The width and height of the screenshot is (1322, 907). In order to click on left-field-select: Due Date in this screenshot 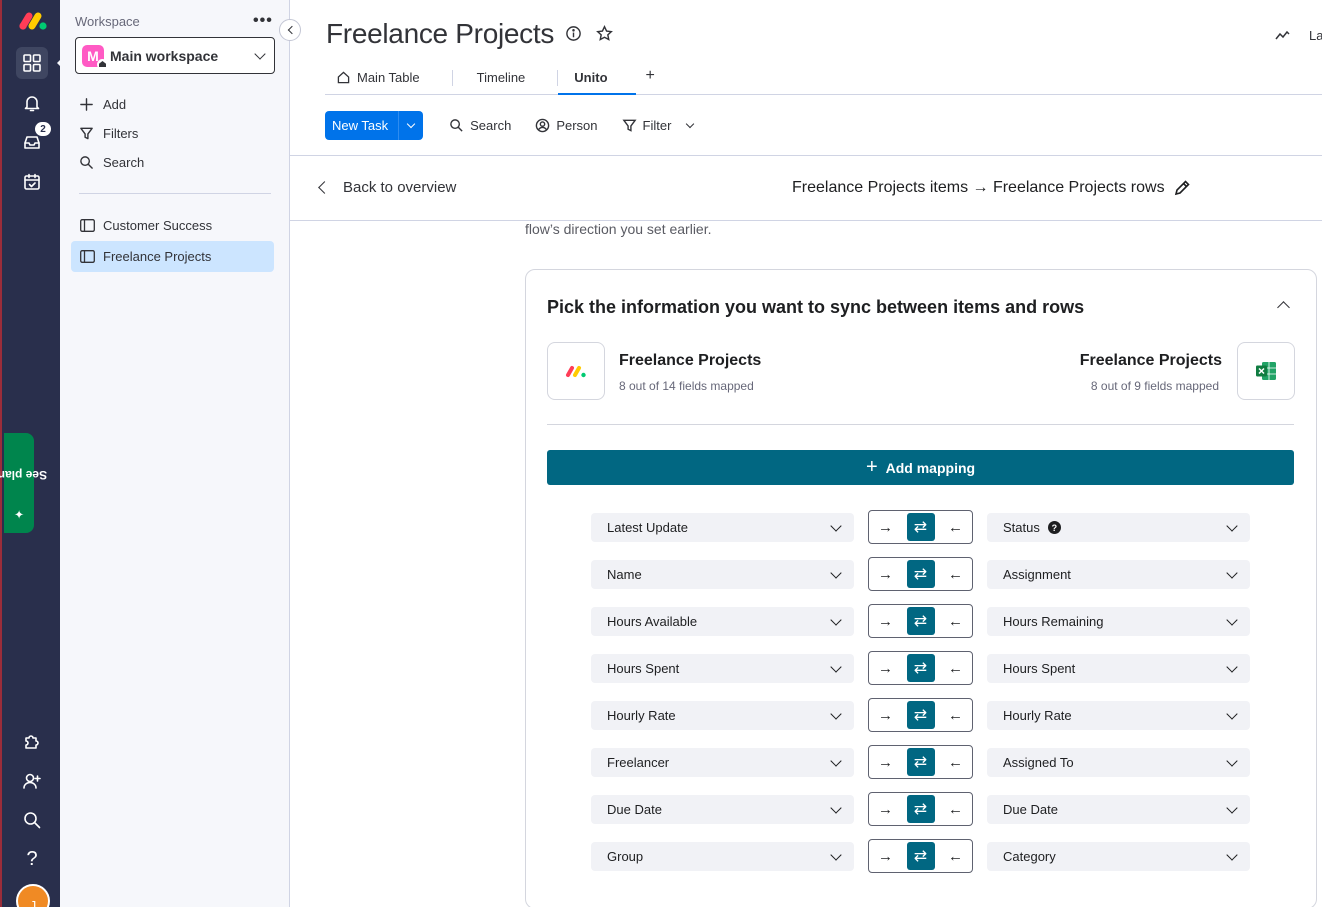, I will do `click(722, 809)`.